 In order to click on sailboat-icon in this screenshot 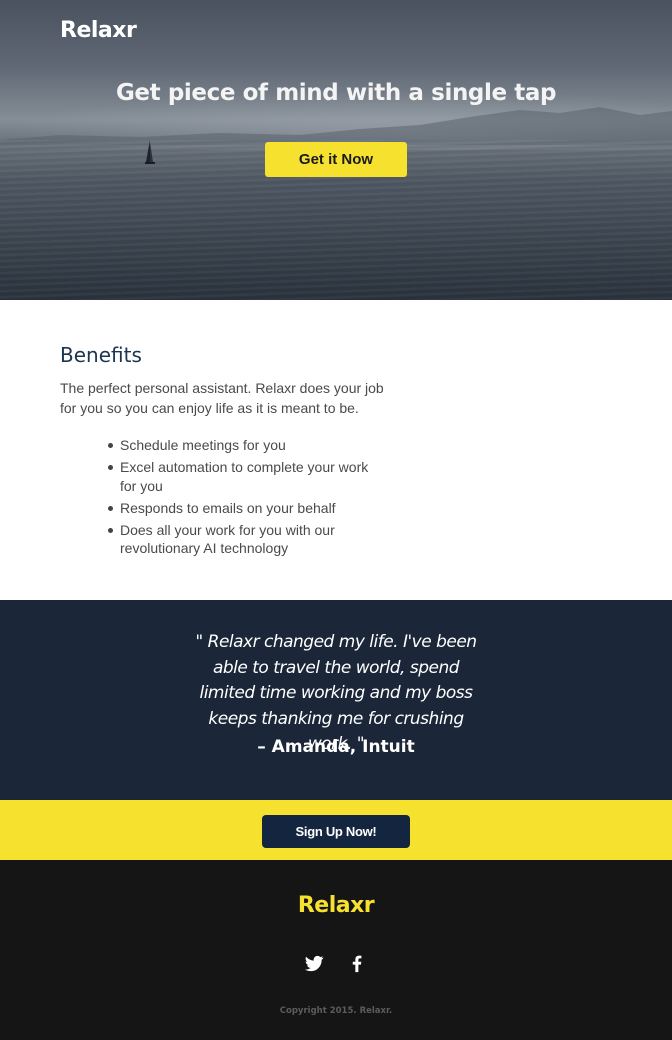, I will do `click(150, 152)`.